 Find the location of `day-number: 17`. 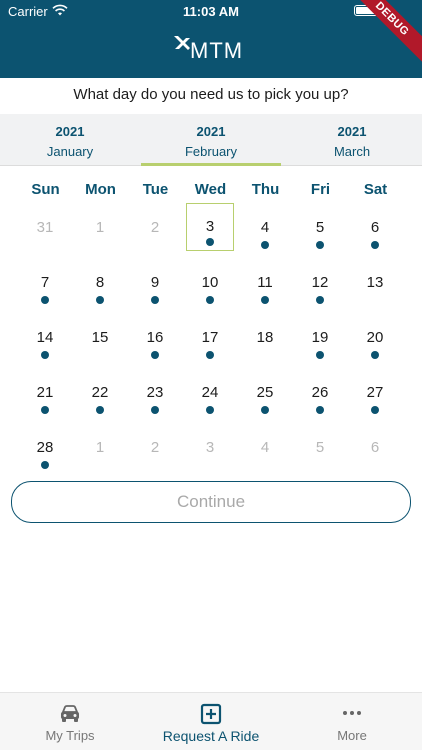

day-number: 17 is located at coordinates (210, 337).